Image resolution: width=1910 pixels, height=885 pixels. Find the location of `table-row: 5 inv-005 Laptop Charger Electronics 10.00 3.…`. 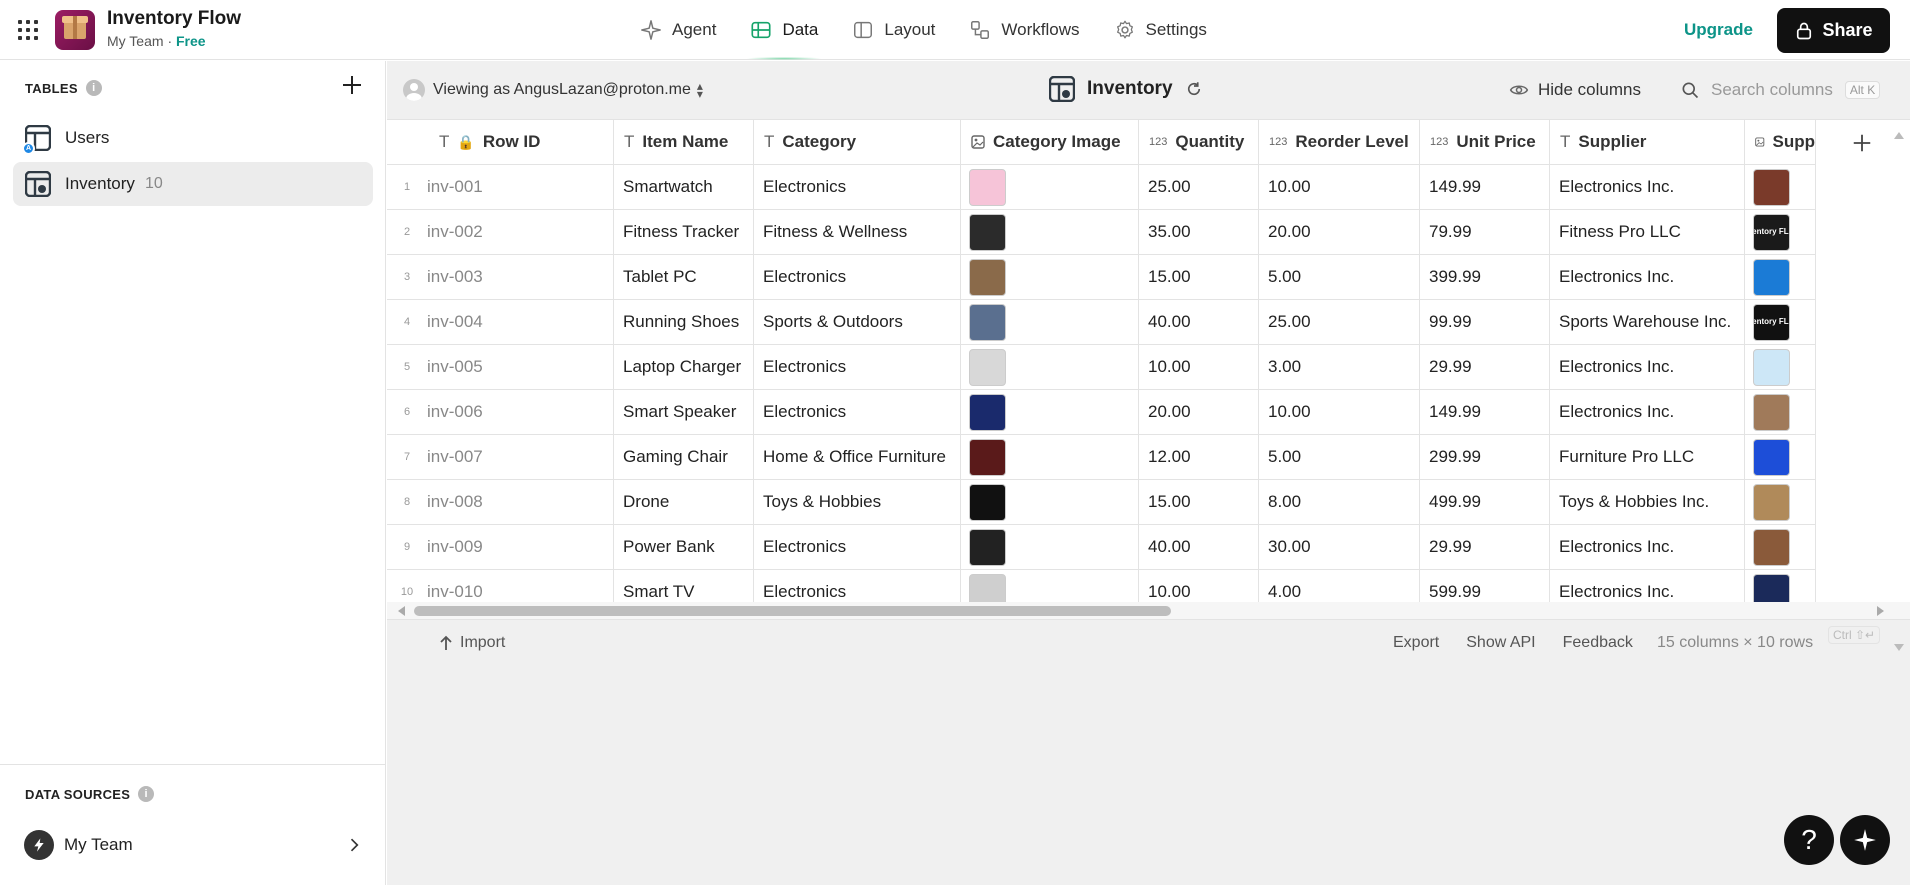

table-row: 5 inv-005 Laptop Charger Electronics 10.00 3.… is located at coordinates (1101, 367).